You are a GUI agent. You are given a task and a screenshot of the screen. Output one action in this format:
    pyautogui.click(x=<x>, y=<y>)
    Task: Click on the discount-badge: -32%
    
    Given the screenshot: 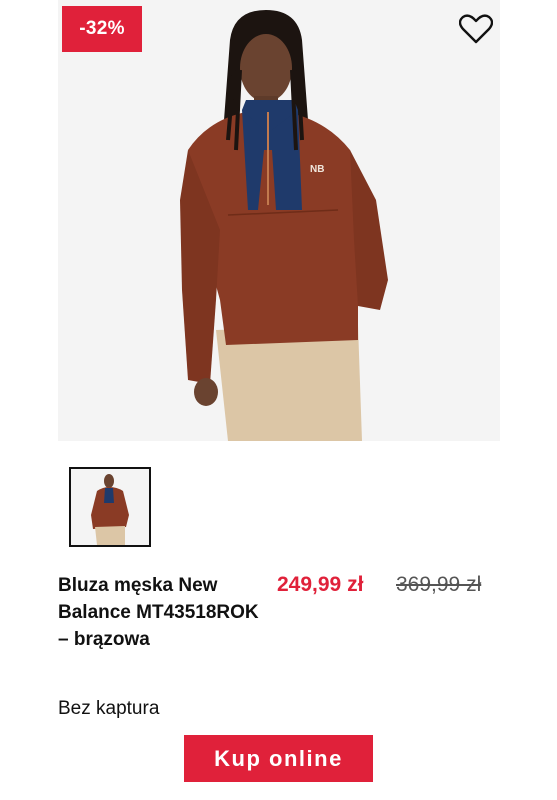 What is the action you would take?
    pyautogui.click(x=102, y=29)
    